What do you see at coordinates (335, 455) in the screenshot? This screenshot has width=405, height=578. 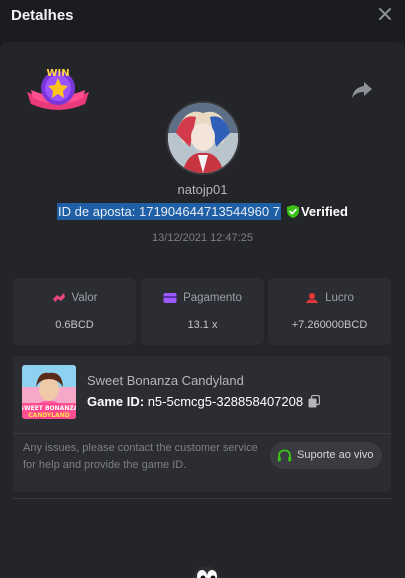 I see `live-support-label: Suporte ao vivo` at bounding box center [335, 455].